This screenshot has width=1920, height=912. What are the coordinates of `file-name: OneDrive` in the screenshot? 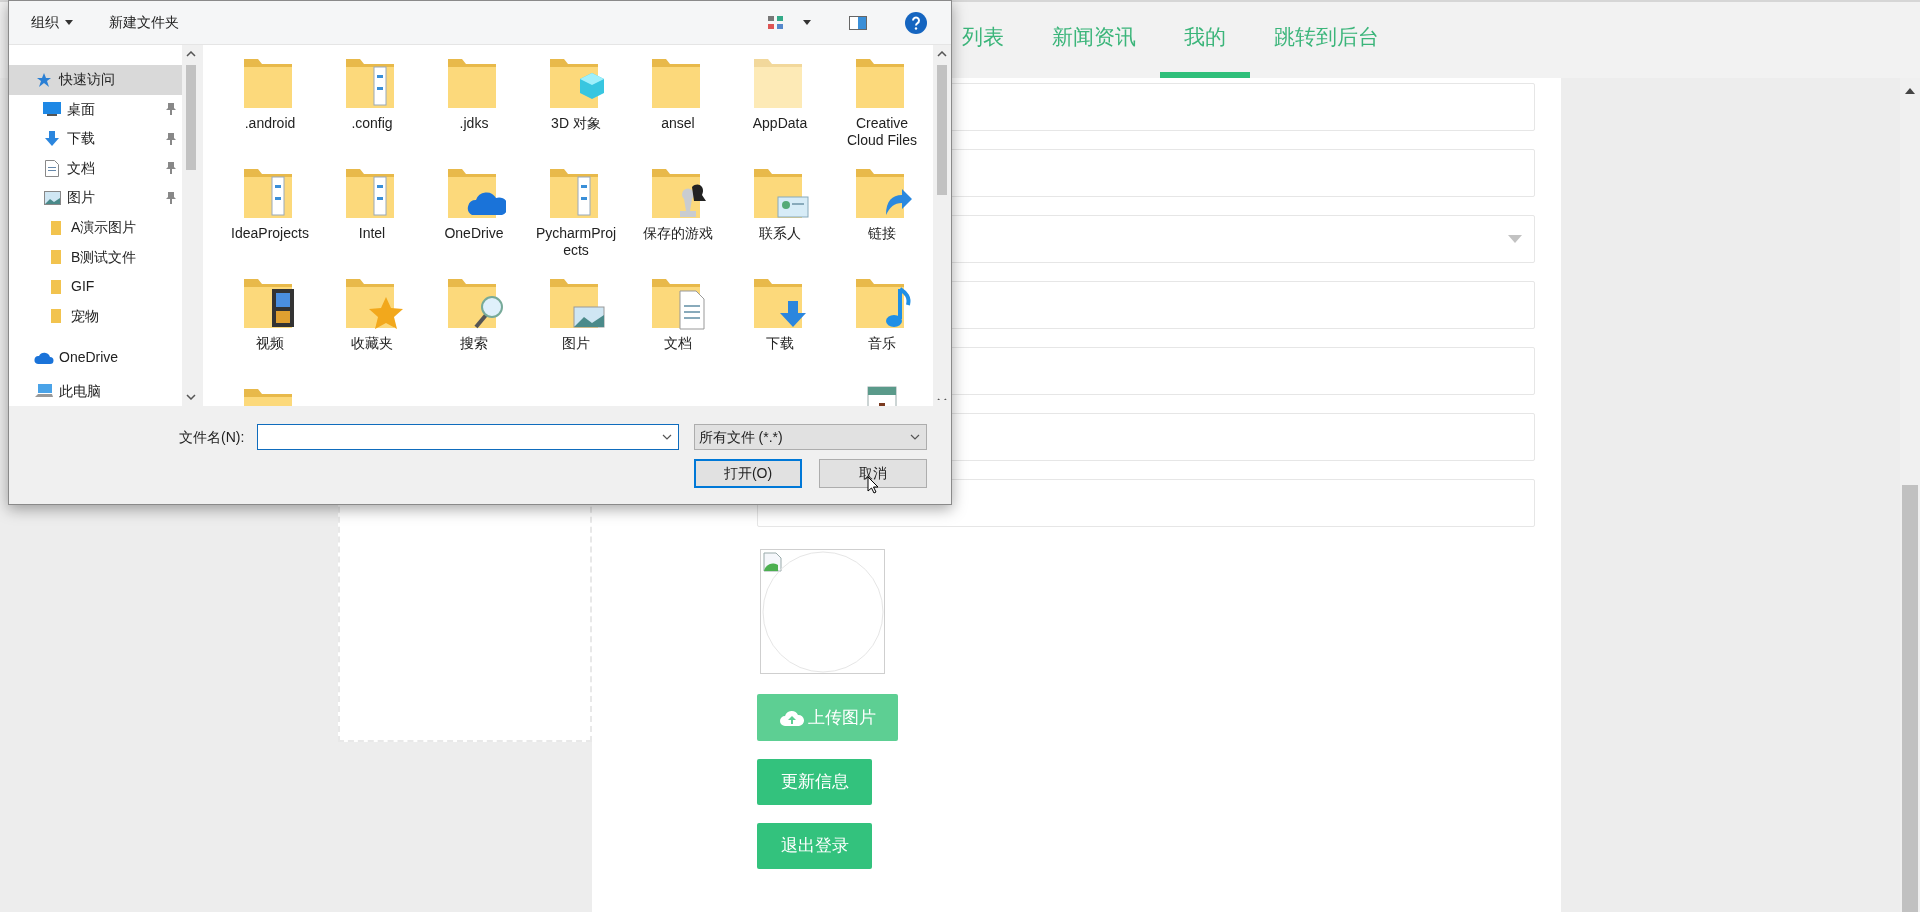 It's located at (474, 233).